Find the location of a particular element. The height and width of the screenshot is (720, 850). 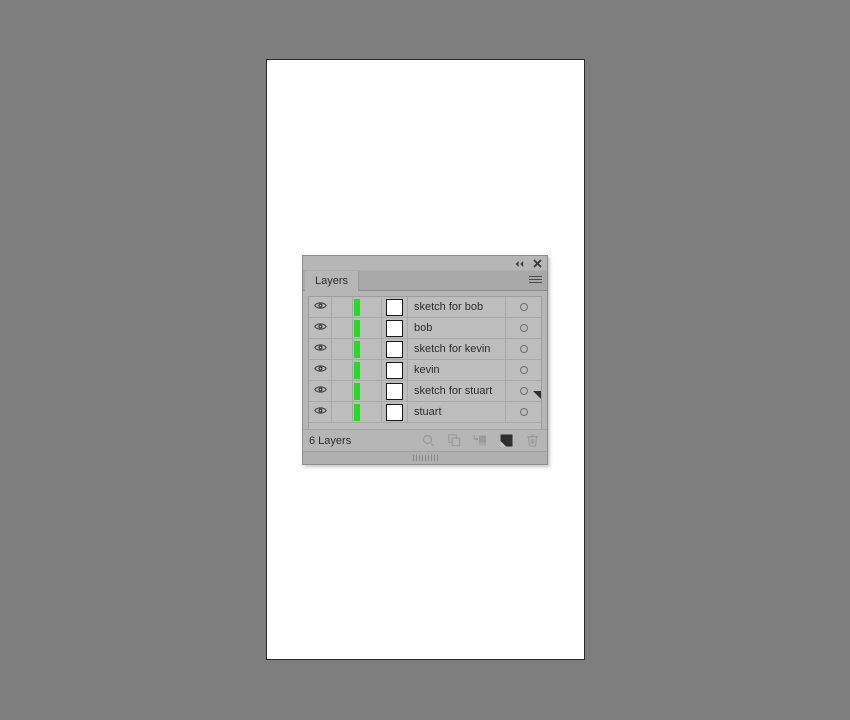

layer-row: sketch for kevin is located at coordinates (425, 349).